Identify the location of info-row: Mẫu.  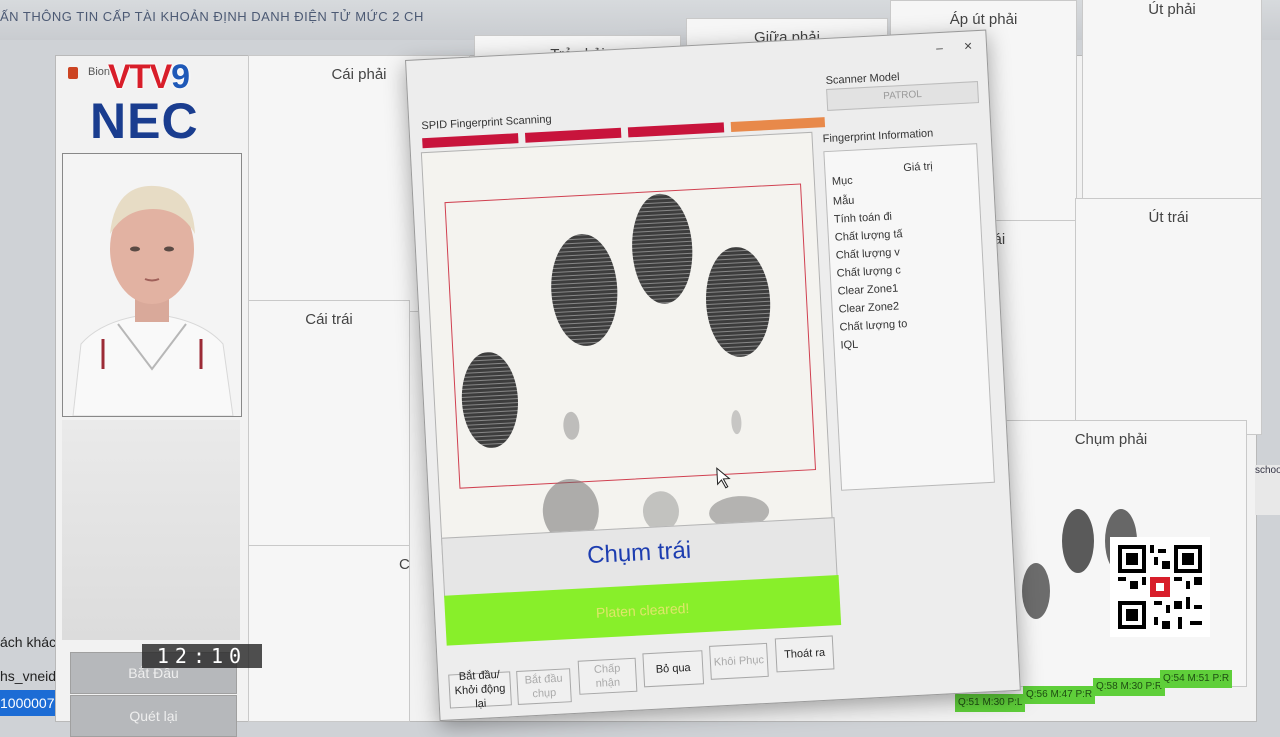
(843, 201).